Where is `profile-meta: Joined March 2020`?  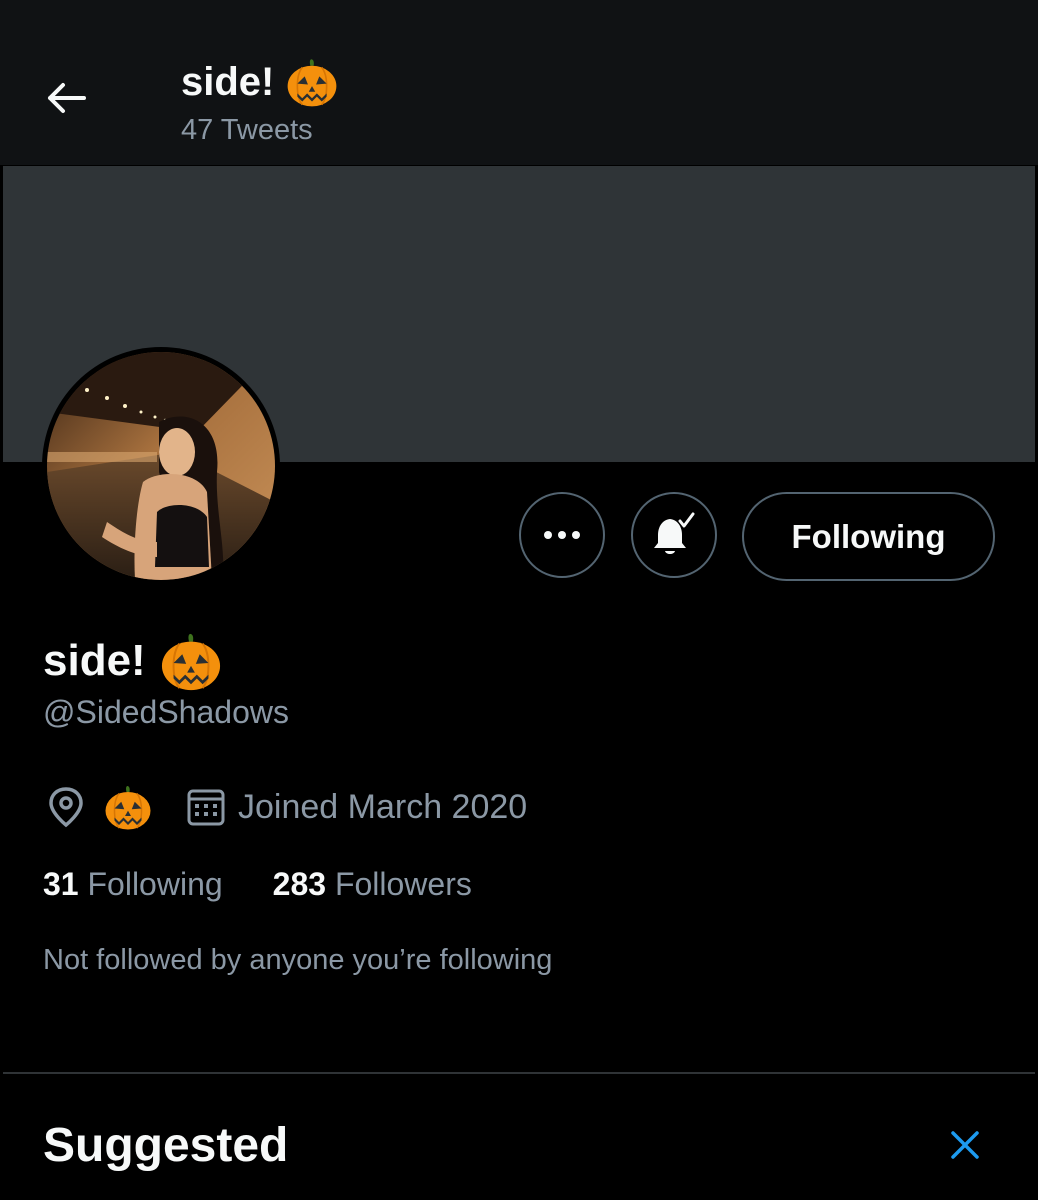
profile-meta: Joined March 2020 is located at coordinates (286, 807).